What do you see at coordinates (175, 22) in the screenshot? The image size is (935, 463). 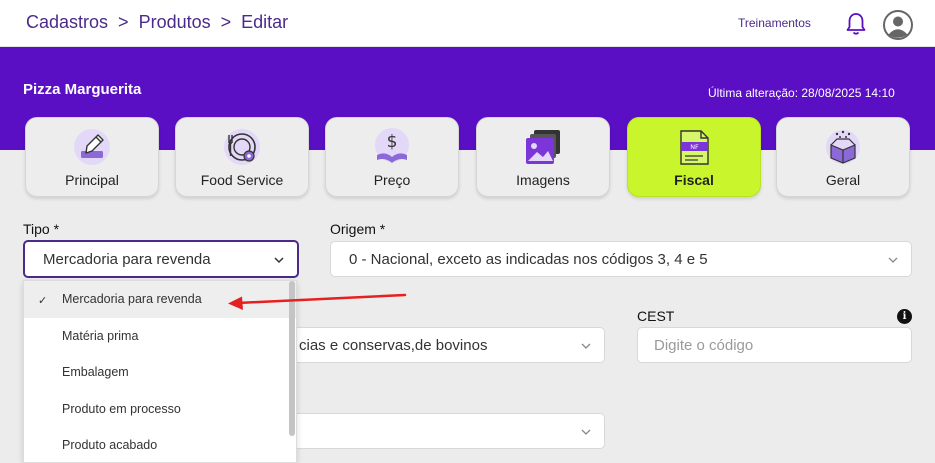 I see `breadcrumb-produtos: Produtos` at bounding box center [175, 22].